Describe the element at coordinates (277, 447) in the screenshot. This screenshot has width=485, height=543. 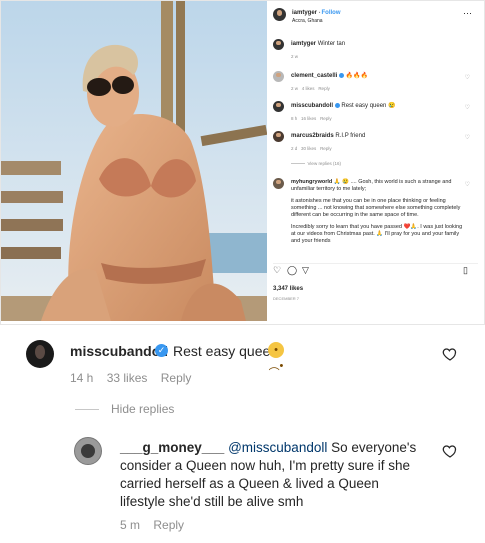
I see `mention-link: @misscubandoll` at that location.